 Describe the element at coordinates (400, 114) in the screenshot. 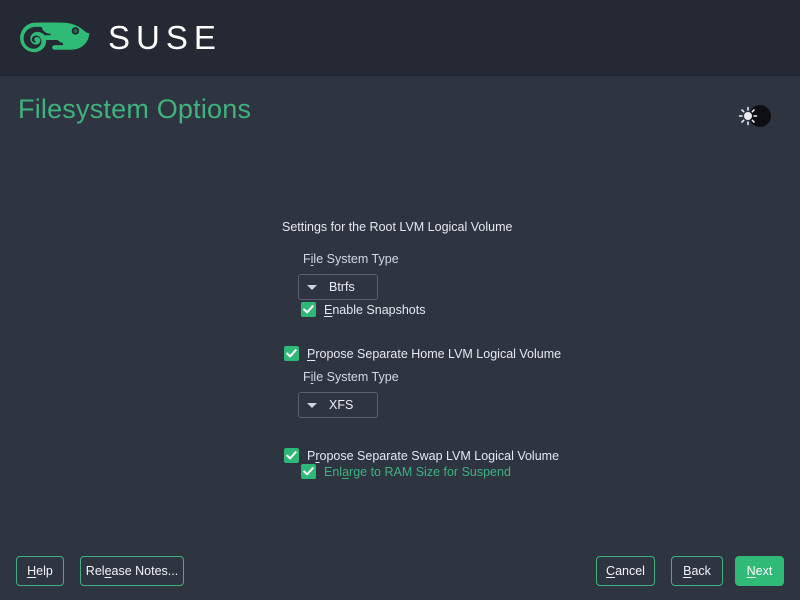

I see `page-title-bar: Filesystem Options` at that location.